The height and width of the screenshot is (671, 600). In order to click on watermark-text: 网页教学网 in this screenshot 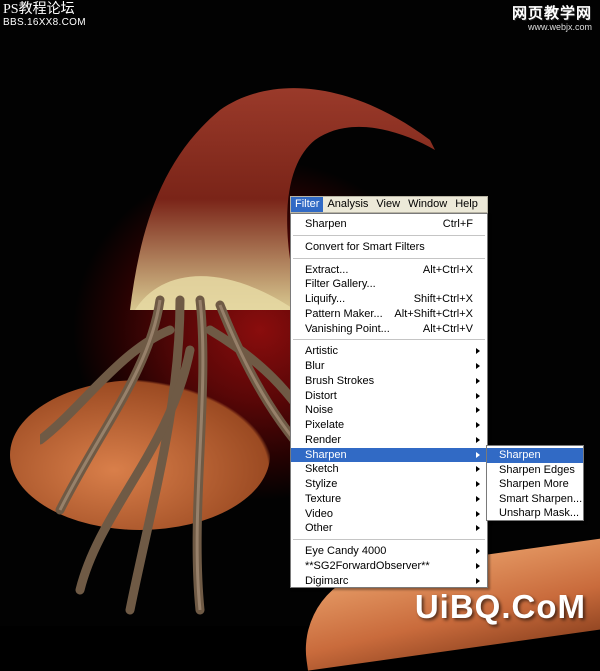, I will do `click(551, 13)`.